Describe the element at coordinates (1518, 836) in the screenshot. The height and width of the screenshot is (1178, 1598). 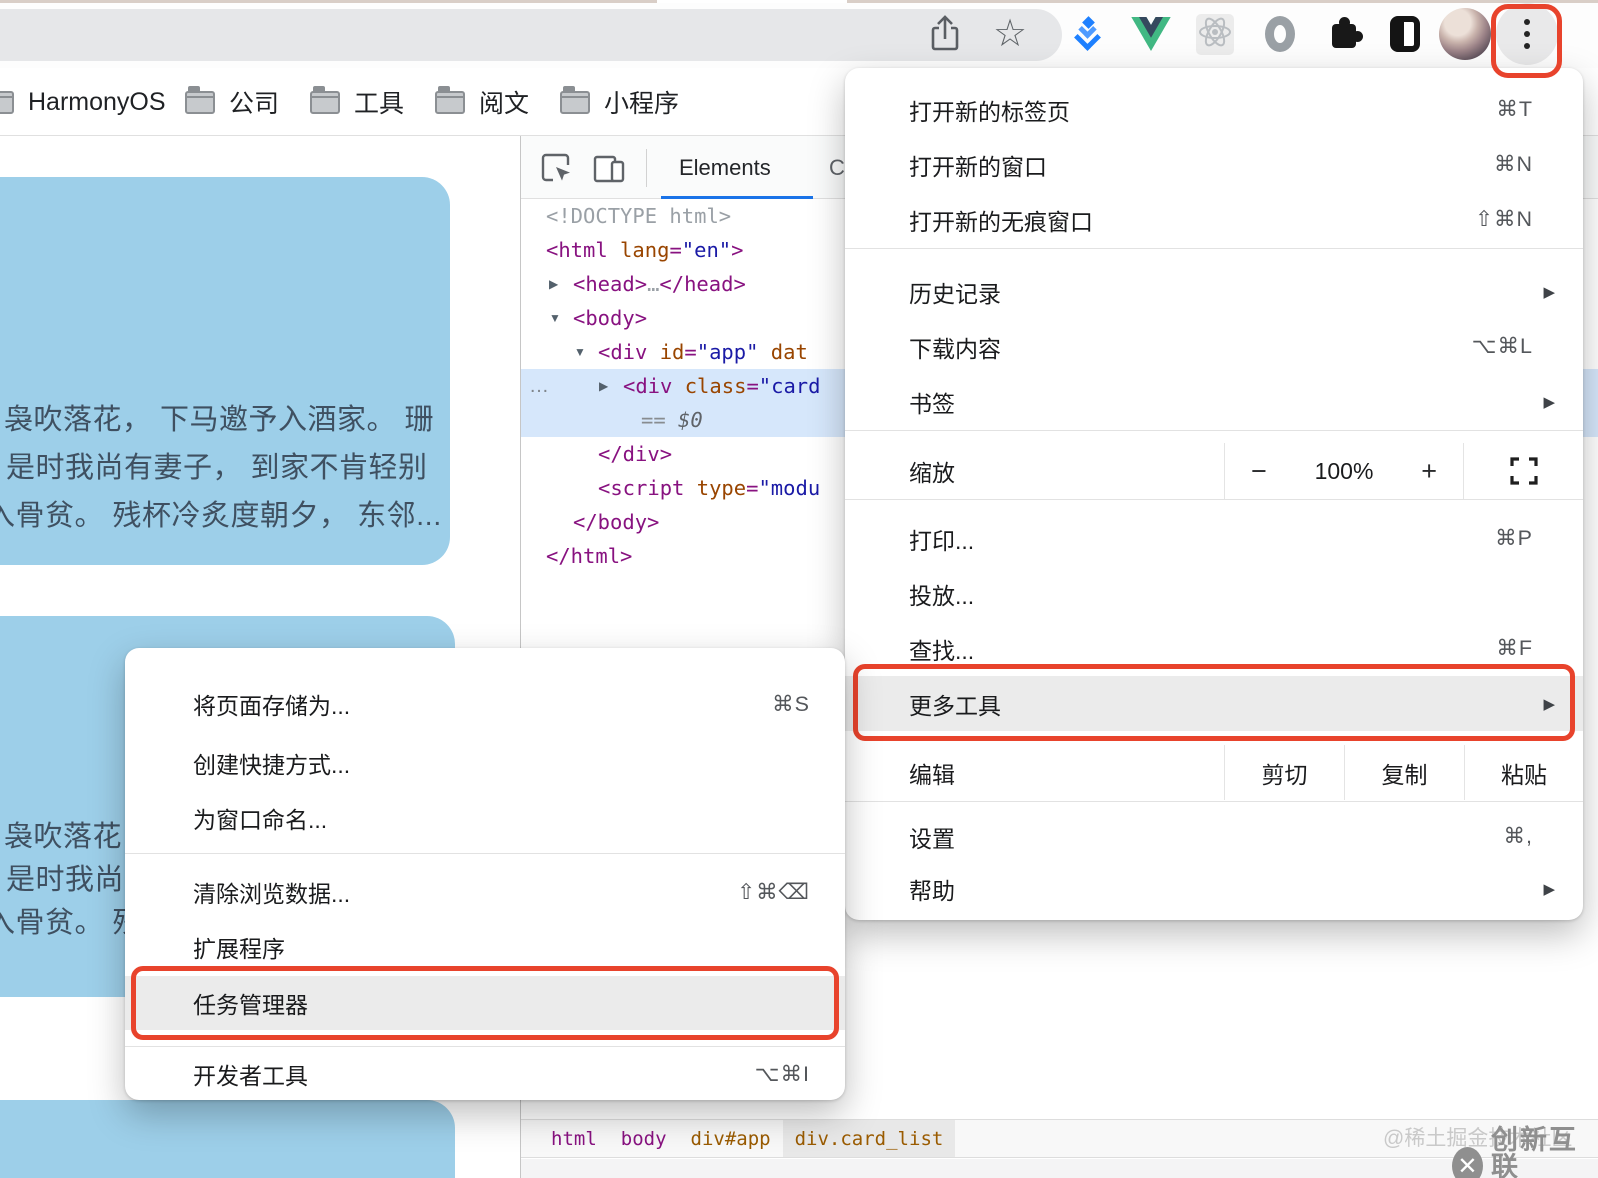
I see `shortcut: ⌘,` at that location.